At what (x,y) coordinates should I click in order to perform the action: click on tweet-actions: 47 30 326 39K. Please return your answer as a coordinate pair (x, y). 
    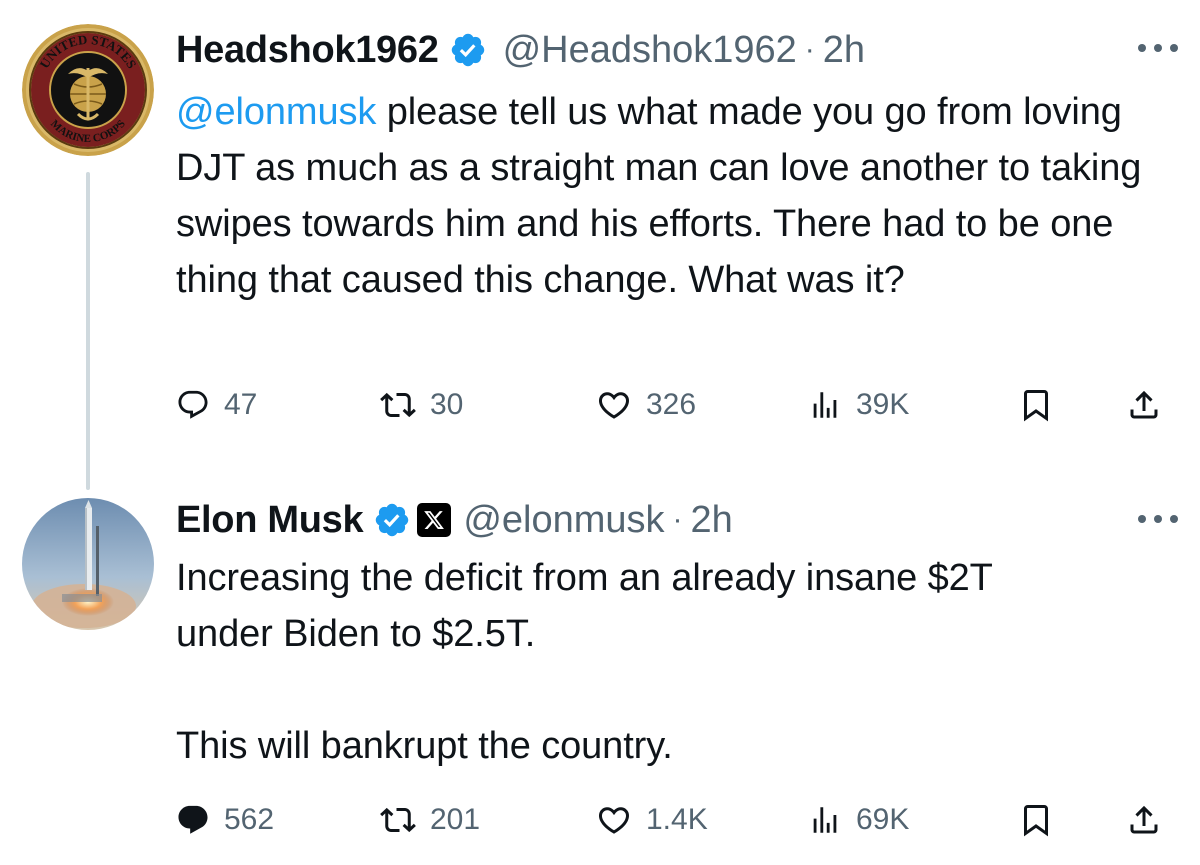
    Looking at the image, I should click on (677, 405).